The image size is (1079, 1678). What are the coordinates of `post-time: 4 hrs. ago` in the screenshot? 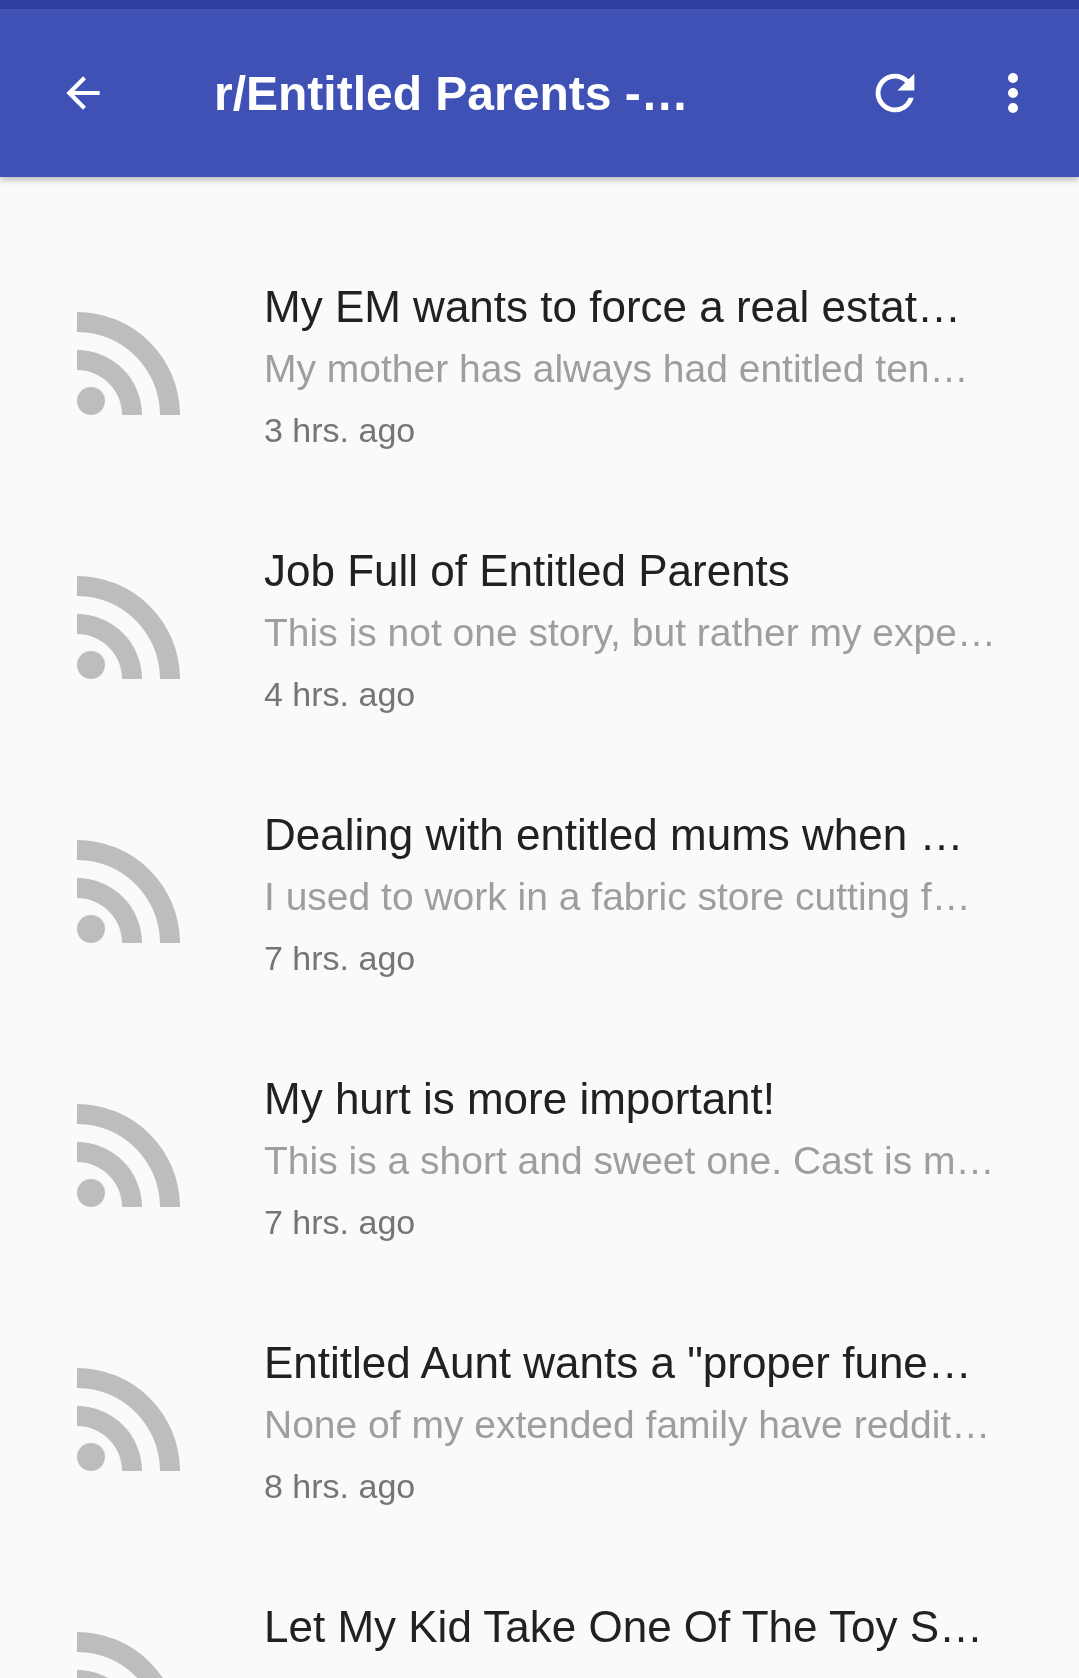 It's located at (340, 694).